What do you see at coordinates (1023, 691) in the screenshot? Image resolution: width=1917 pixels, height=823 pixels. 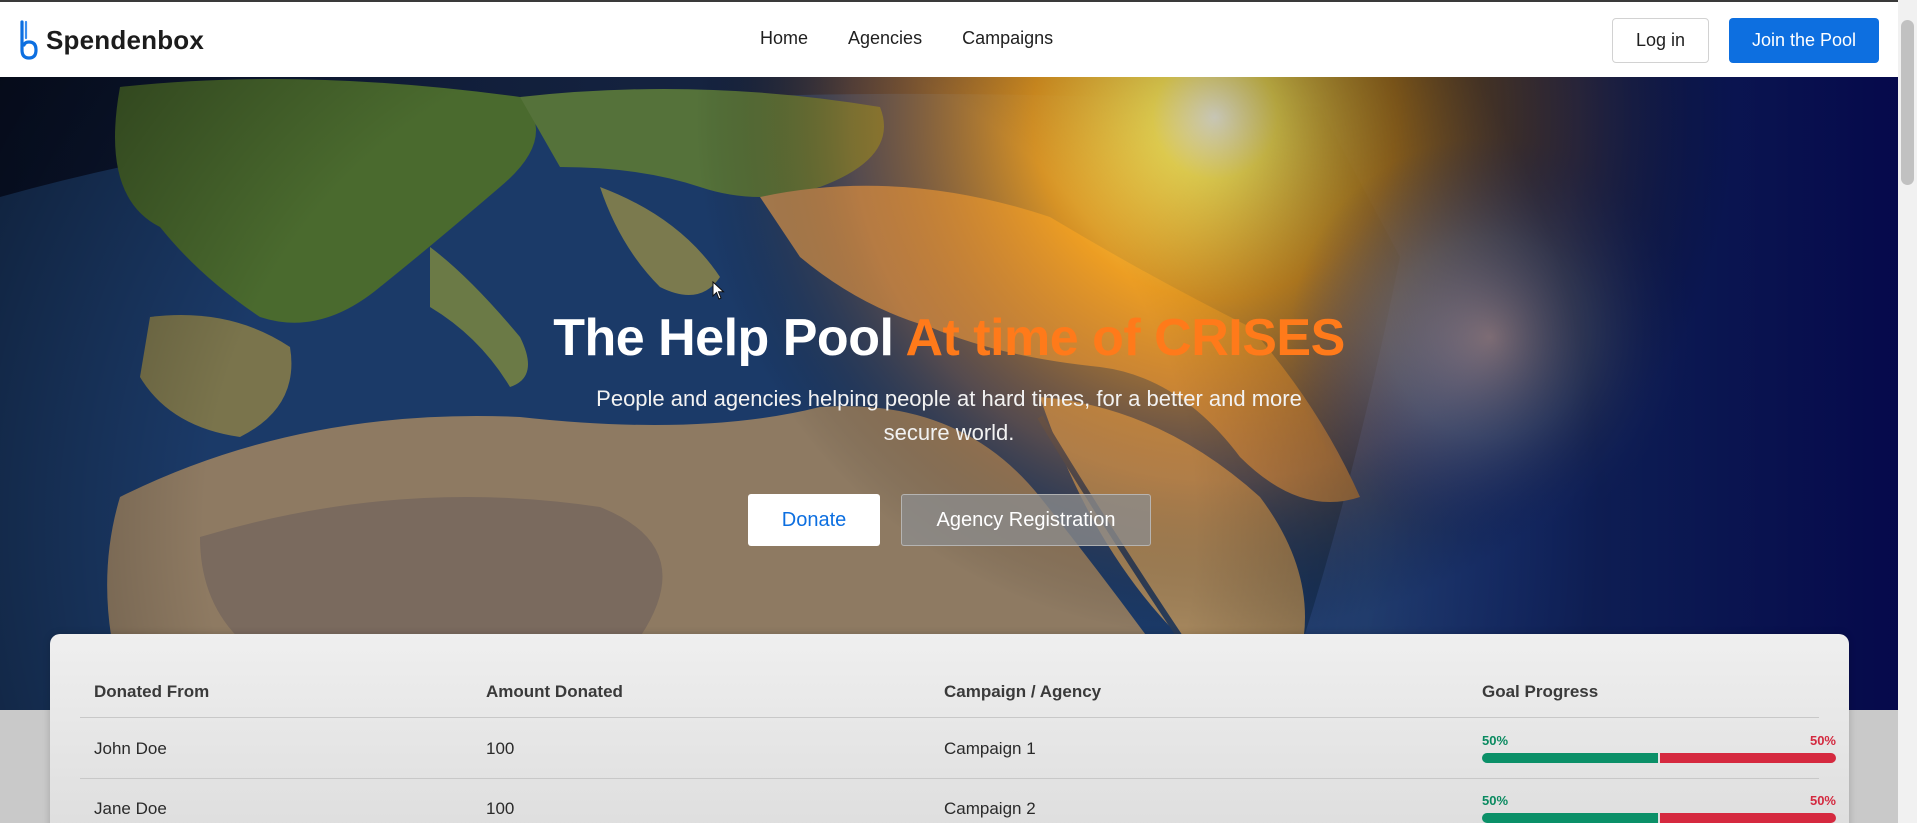 I see `column-header-campaign-agency: Campaign / Agency` at bounding box center [1023, 691].